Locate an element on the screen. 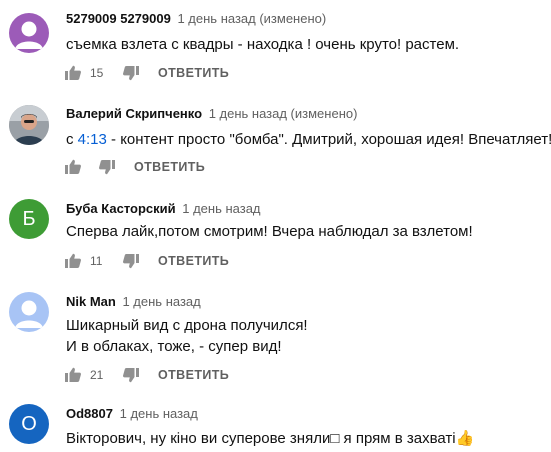 The height and width of the screenshot is (452, 551). comment-header: Nik Man 1 день назад is located at coordinates (133, 301).